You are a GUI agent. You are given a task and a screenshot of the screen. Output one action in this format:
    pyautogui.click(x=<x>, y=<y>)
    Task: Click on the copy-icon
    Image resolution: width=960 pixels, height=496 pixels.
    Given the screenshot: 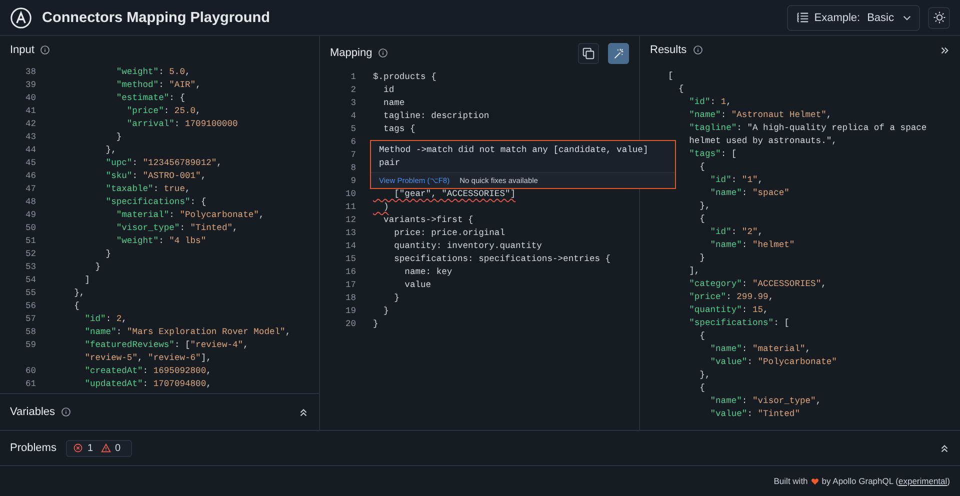 What is the action you would take?
    pyautogui.click(x=588, y=53)
    